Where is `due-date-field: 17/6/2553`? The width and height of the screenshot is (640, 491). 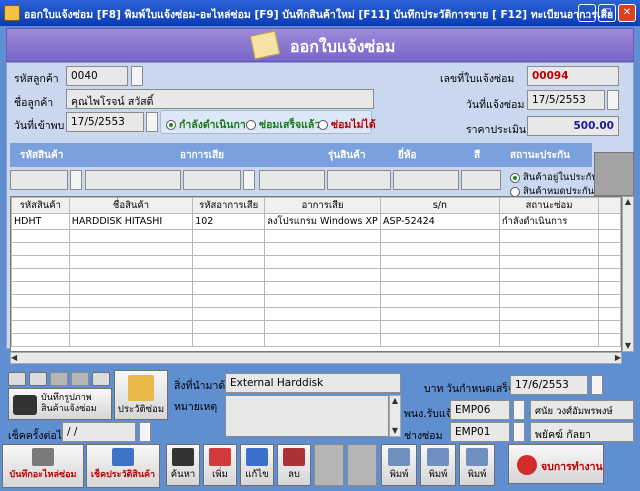 due-date-field: 17/6/2553 is located at coordinates (549, 385).